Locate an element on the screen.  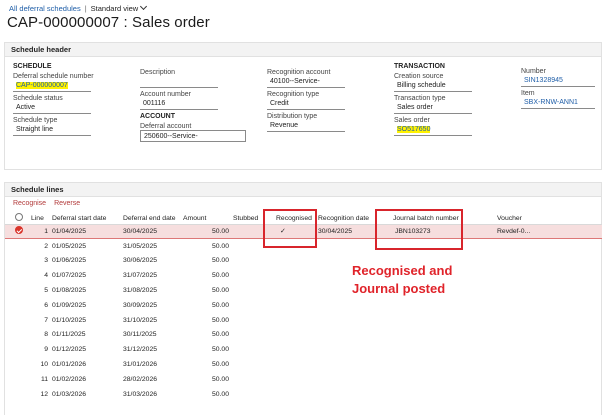
cell-line: 1 is located at coordinates (39, 231).